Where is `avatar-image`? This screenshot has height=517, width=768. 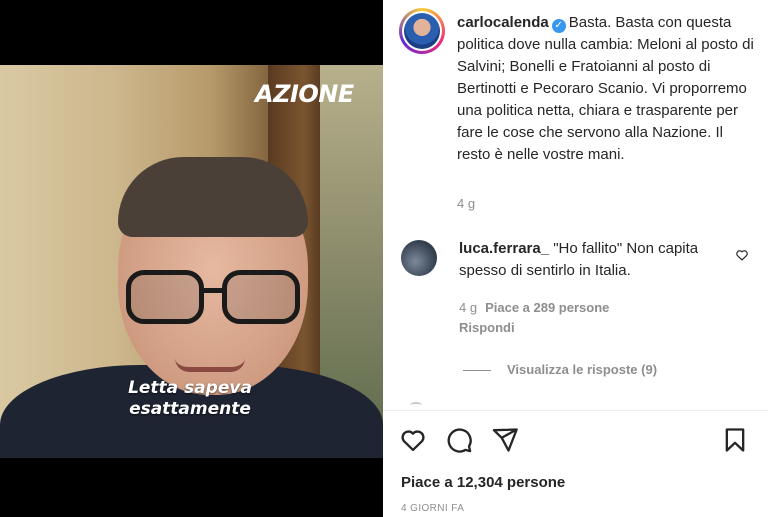
avatar-image is located at coordinates (422, 31).